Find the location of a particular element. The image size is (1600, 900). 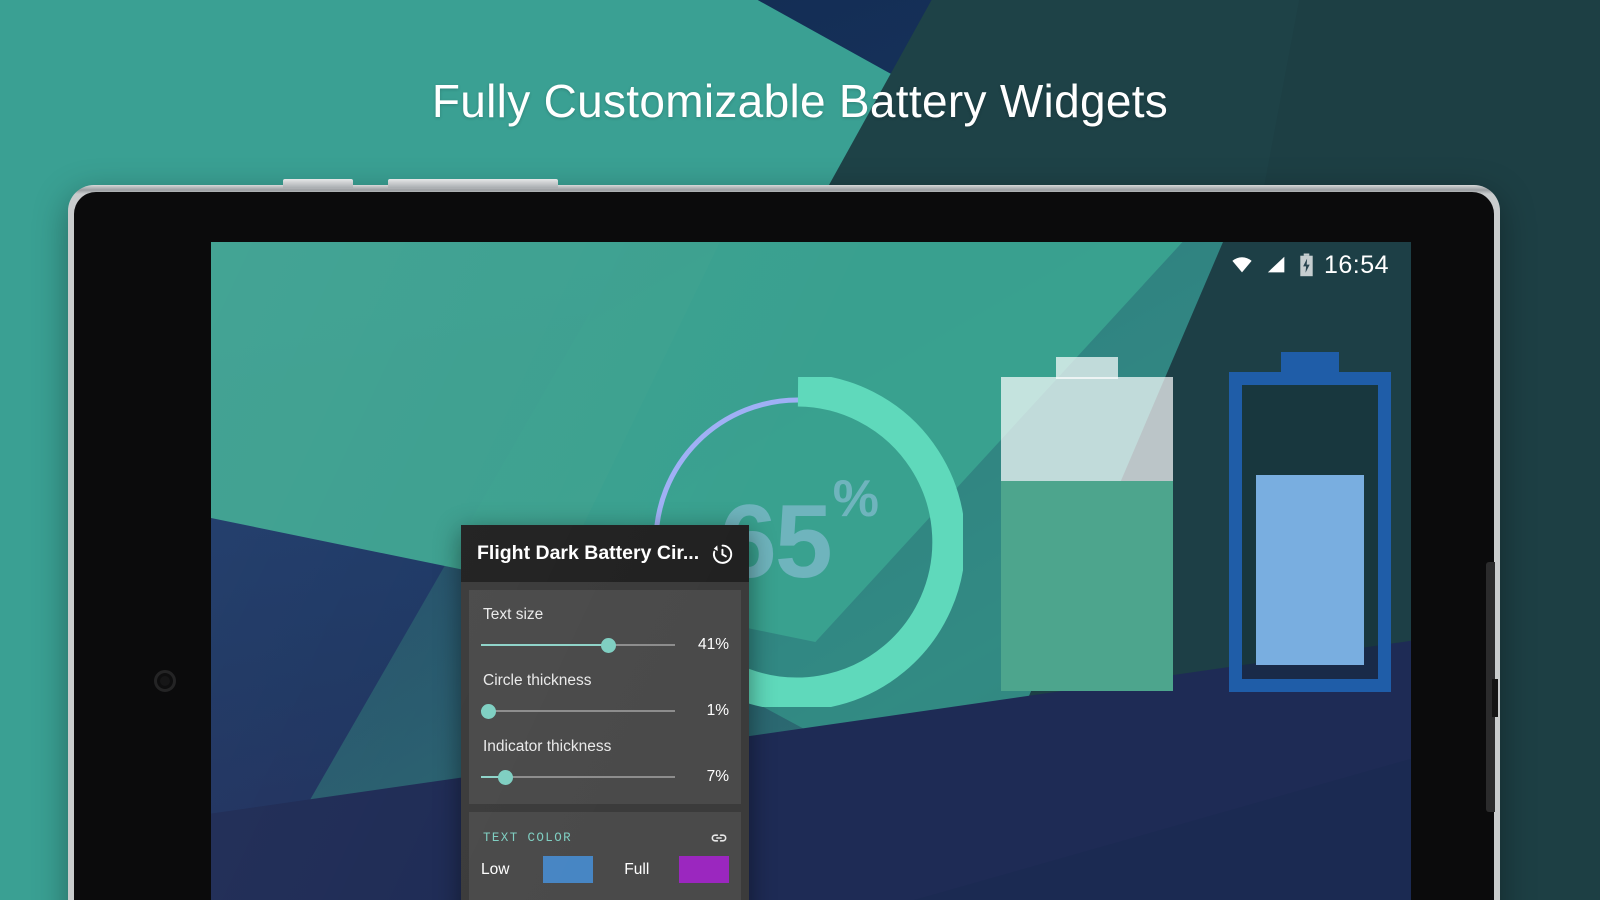

slider-row: Circle thickness 1% is located at coordinates (604, 696).